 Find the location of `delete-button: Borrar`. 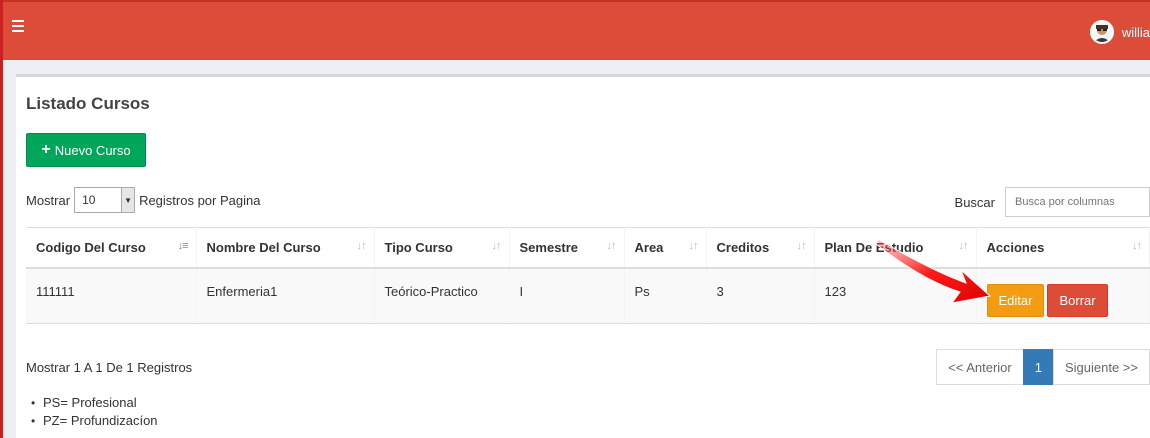

delete-button: Borrar is located at coordinates (1077, 300).